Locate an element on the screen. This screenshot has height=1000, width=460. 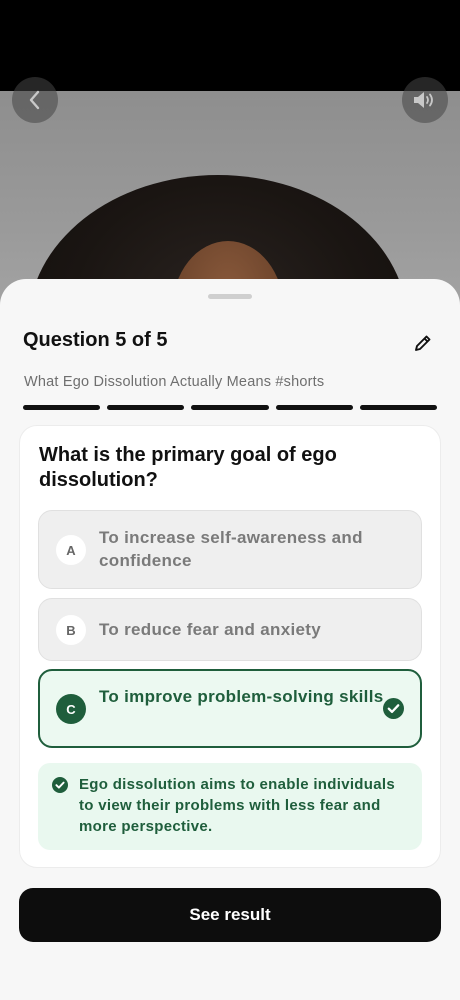
speaker-icon is located at coordinates (423, 100).